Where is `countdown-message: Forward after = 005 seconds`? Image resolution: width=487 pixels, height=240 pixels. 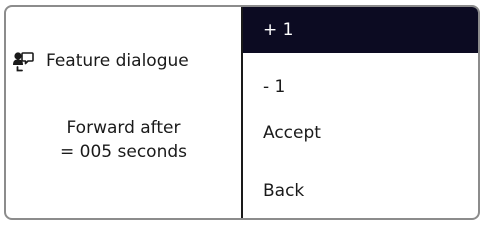 countdown-message: Forward after = 005 seconds is located at coordinates (123, 140).